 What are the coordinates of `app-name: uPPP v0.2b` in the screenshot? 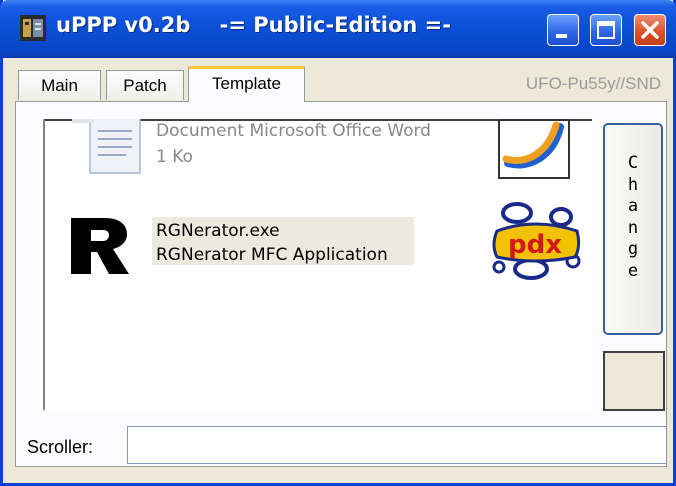 It's located at (123, 25).